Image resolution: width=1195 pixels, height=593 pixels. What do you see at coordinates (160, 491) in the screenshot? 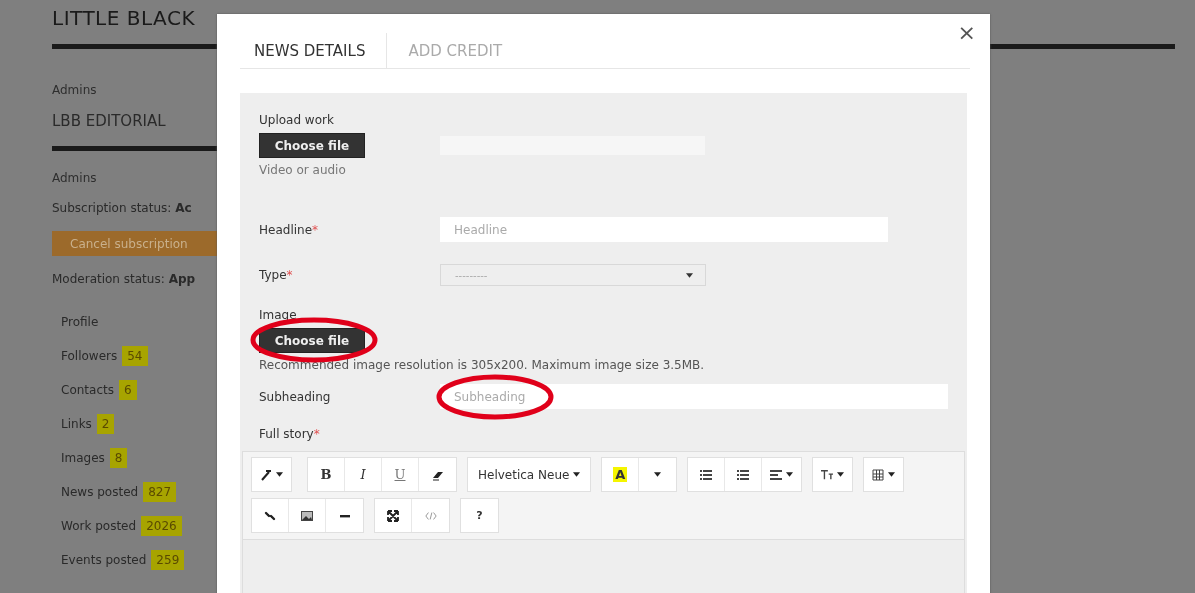
I see `count-badge: 827` at bounding box center [160, 491].